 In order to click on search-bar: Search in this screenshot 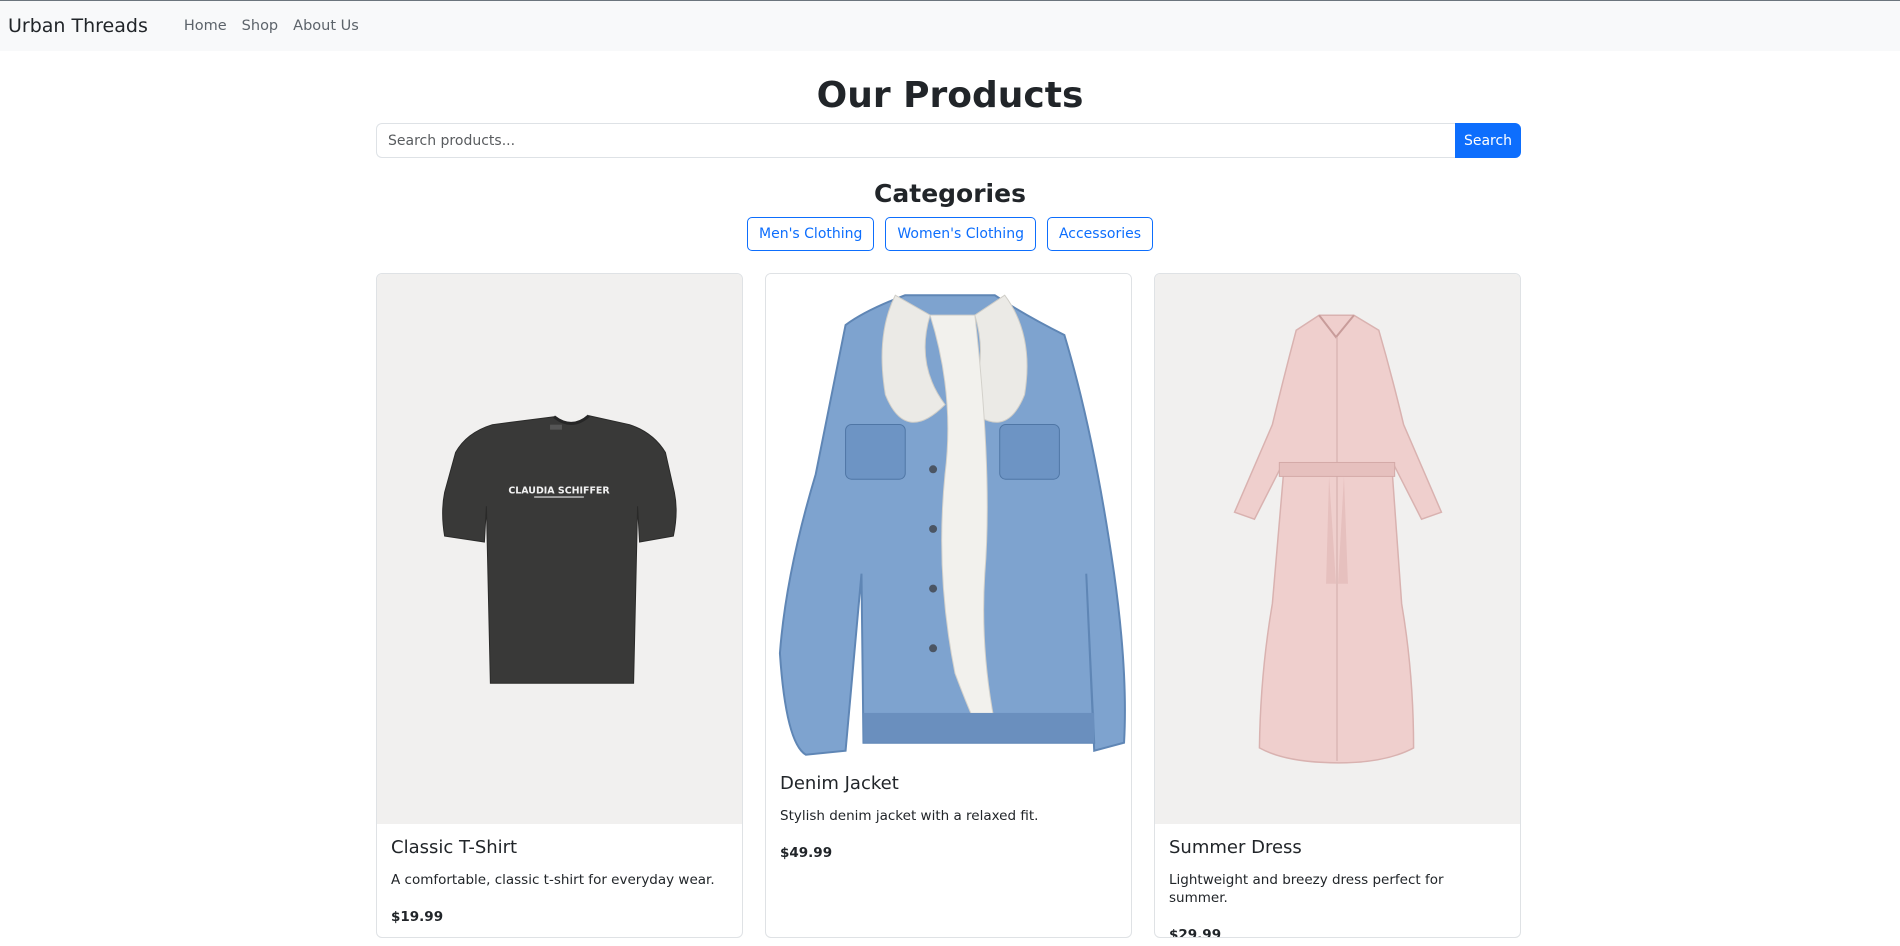, I will do `click(948, 140)`.